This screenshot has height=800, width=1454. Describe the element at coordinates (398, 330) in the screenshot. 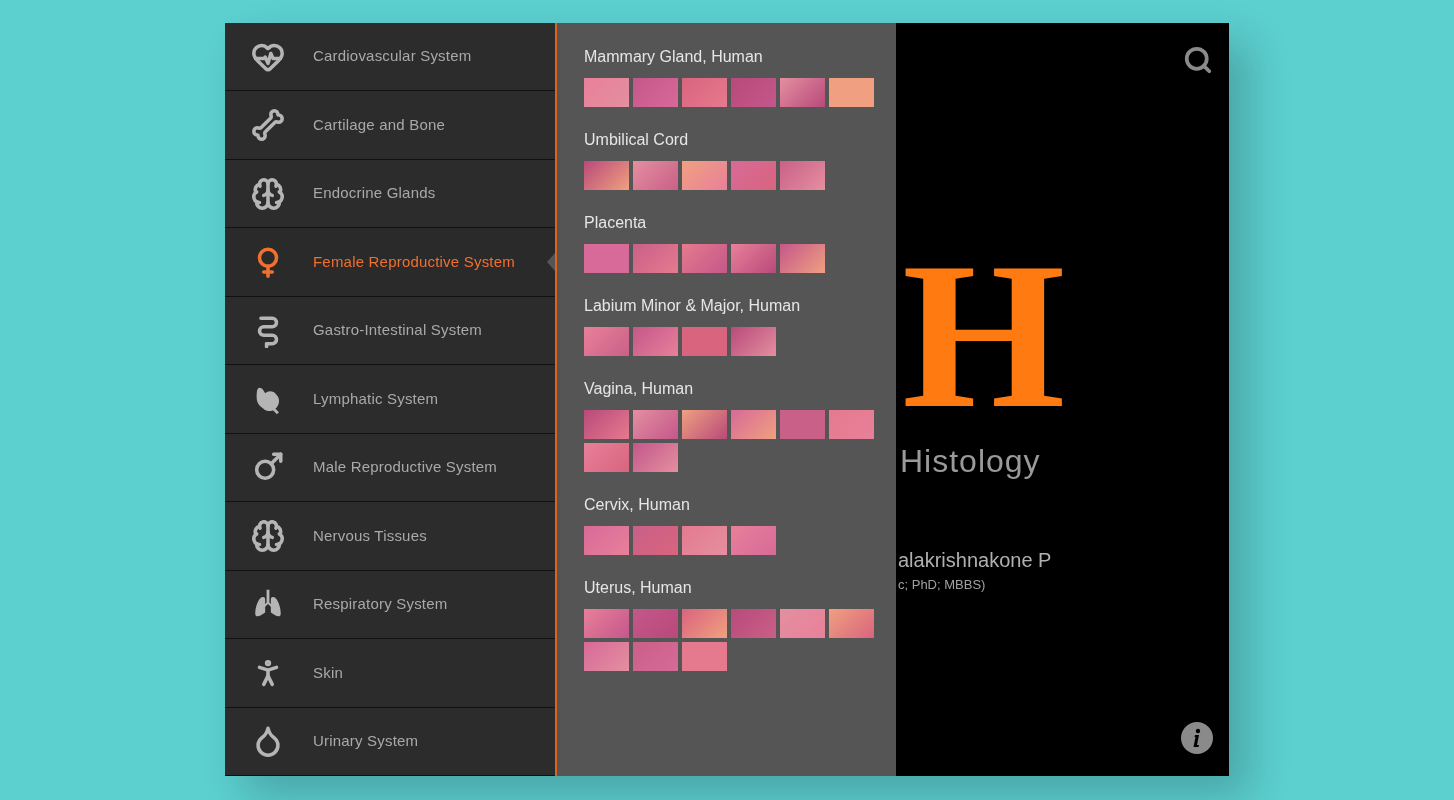

I see `sidebar-label: Gastro-Intestinal System` at that location.